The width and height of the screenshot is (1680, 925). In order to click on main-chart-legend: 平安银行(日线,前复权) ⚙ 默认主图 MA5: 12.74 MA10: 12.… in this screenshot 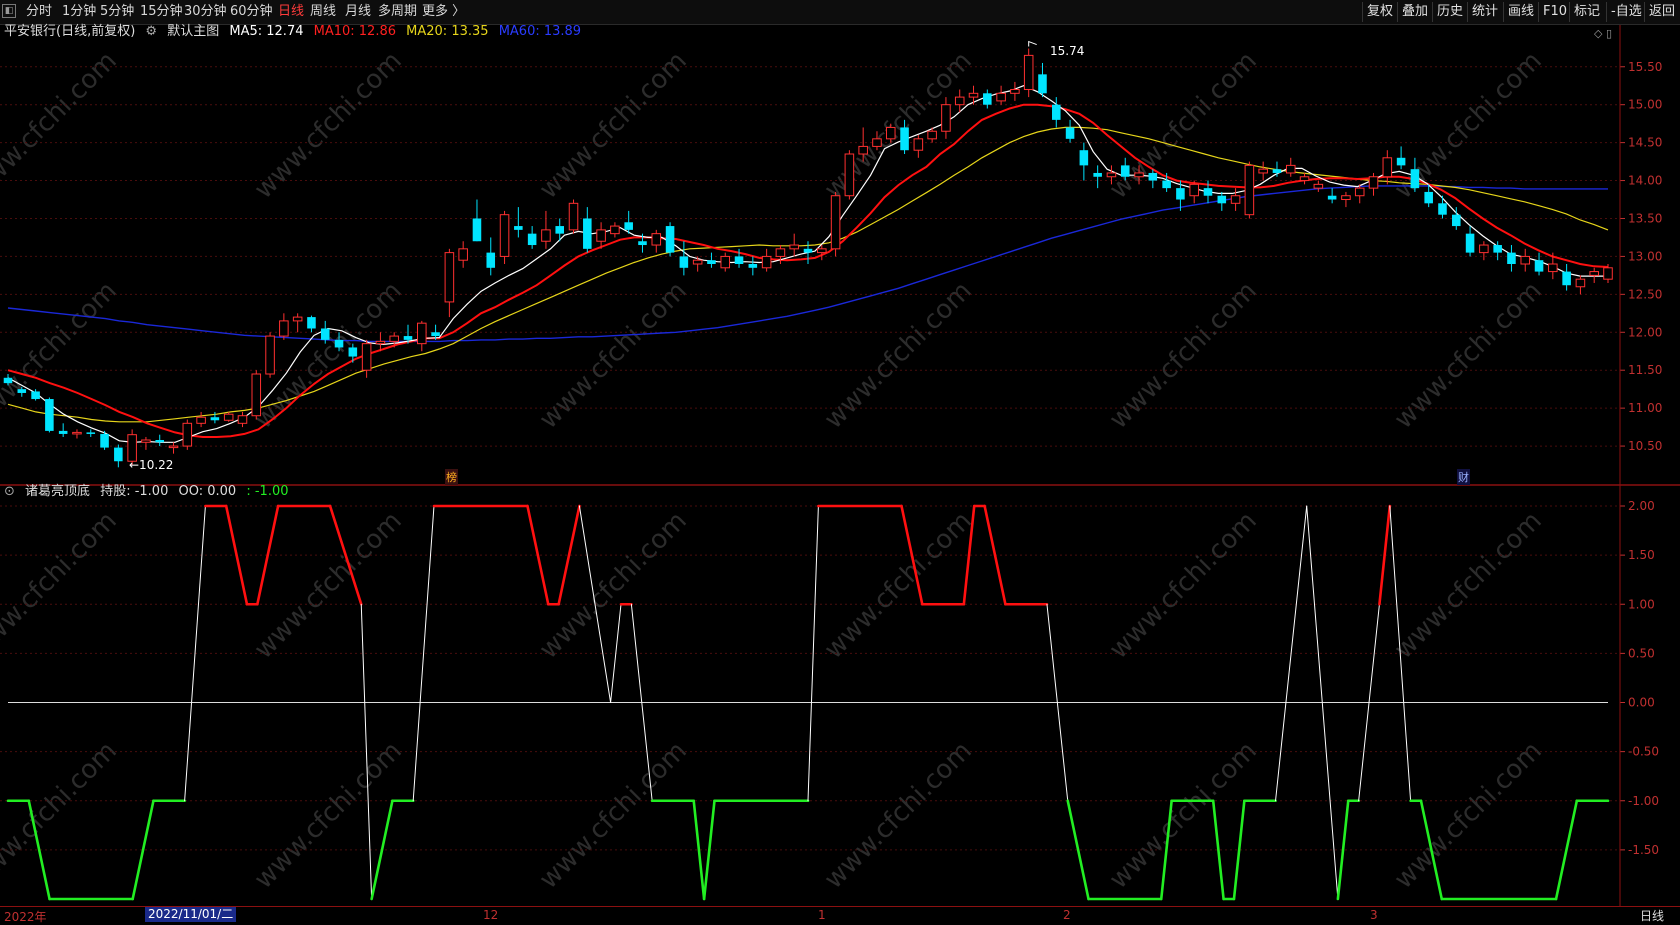, I will do `click(295, 32)`.